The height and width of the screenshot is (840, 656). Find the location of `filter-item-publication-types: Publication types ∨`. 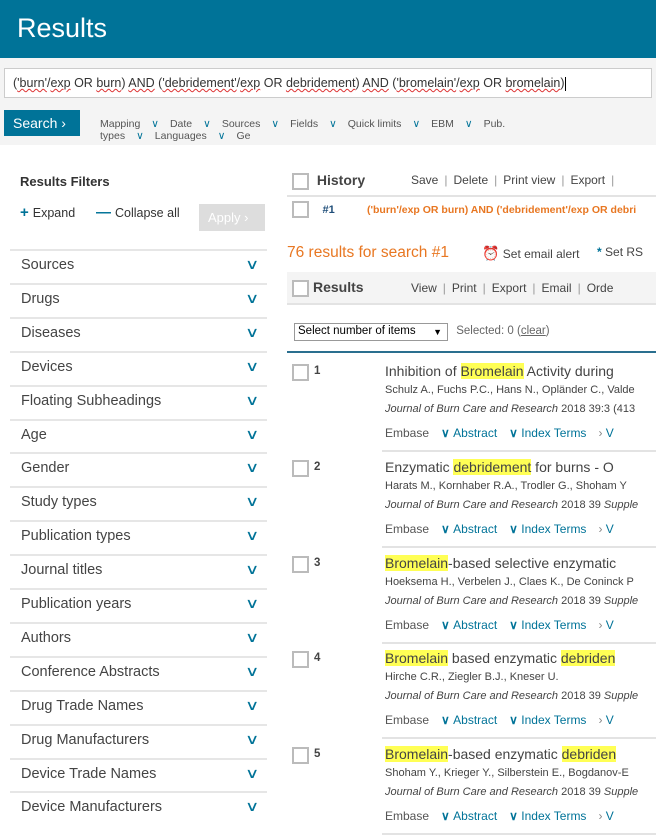

filter-item-publication-types: Publication types ∨ is located at coordinates (138, 537).